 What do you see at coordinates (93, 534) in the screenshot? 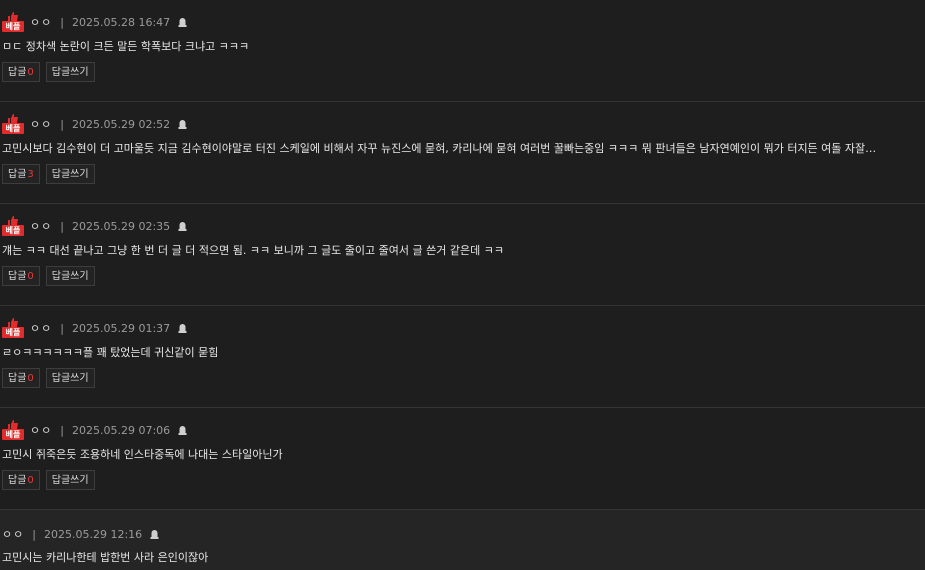
I see `comment-date: 2025.05.29 12:16` at bounding box center [93, 534].